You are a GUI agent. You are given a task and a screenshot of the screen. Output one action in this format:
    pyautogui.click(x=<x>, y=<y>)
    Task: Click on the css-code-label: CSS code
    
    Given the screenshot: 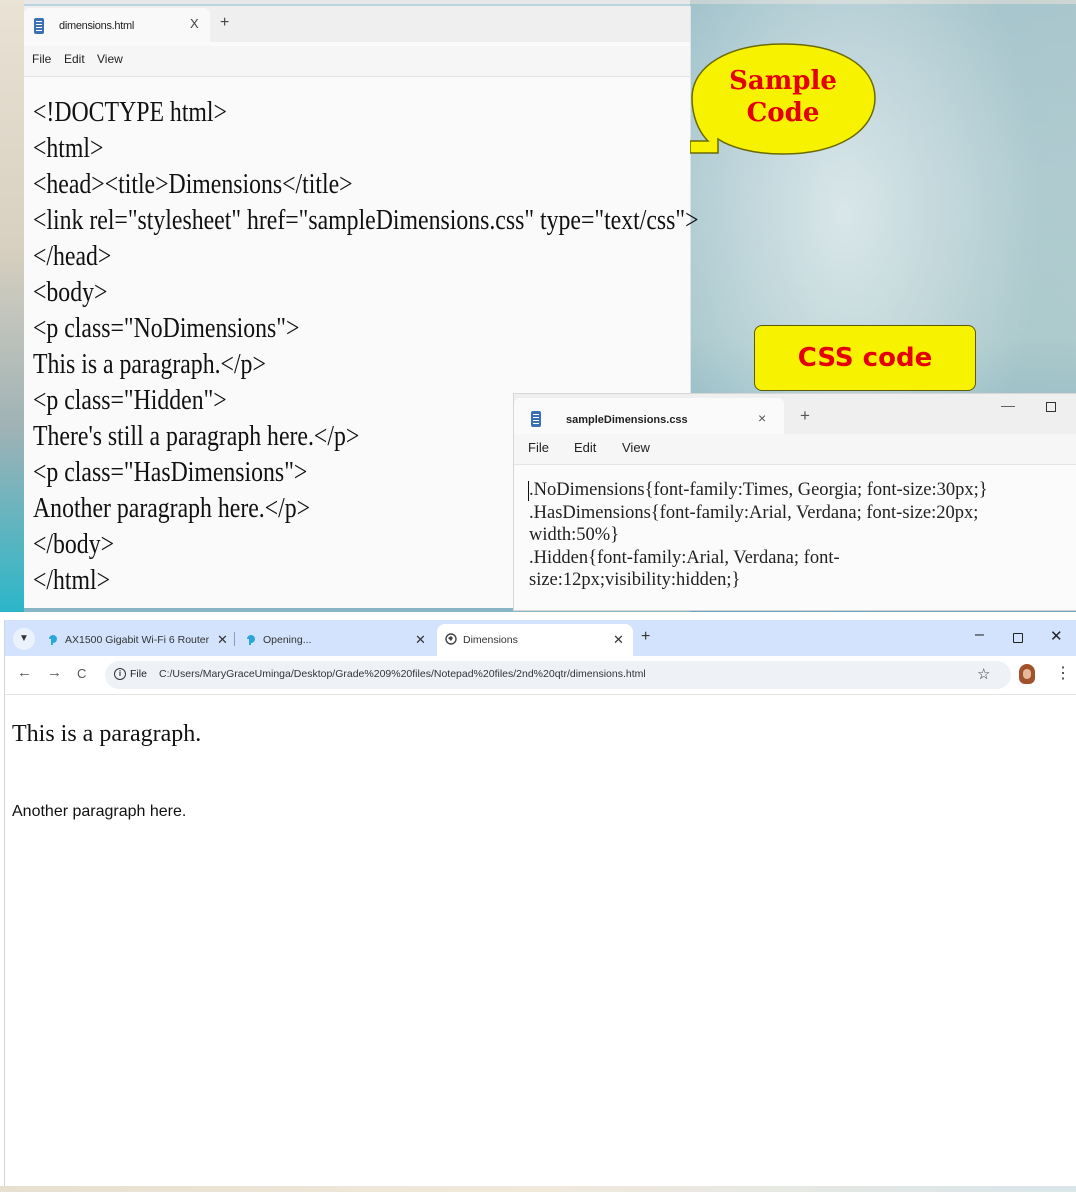 What is the action you would take?
    pyautogui.click(x=865, y=358)
    